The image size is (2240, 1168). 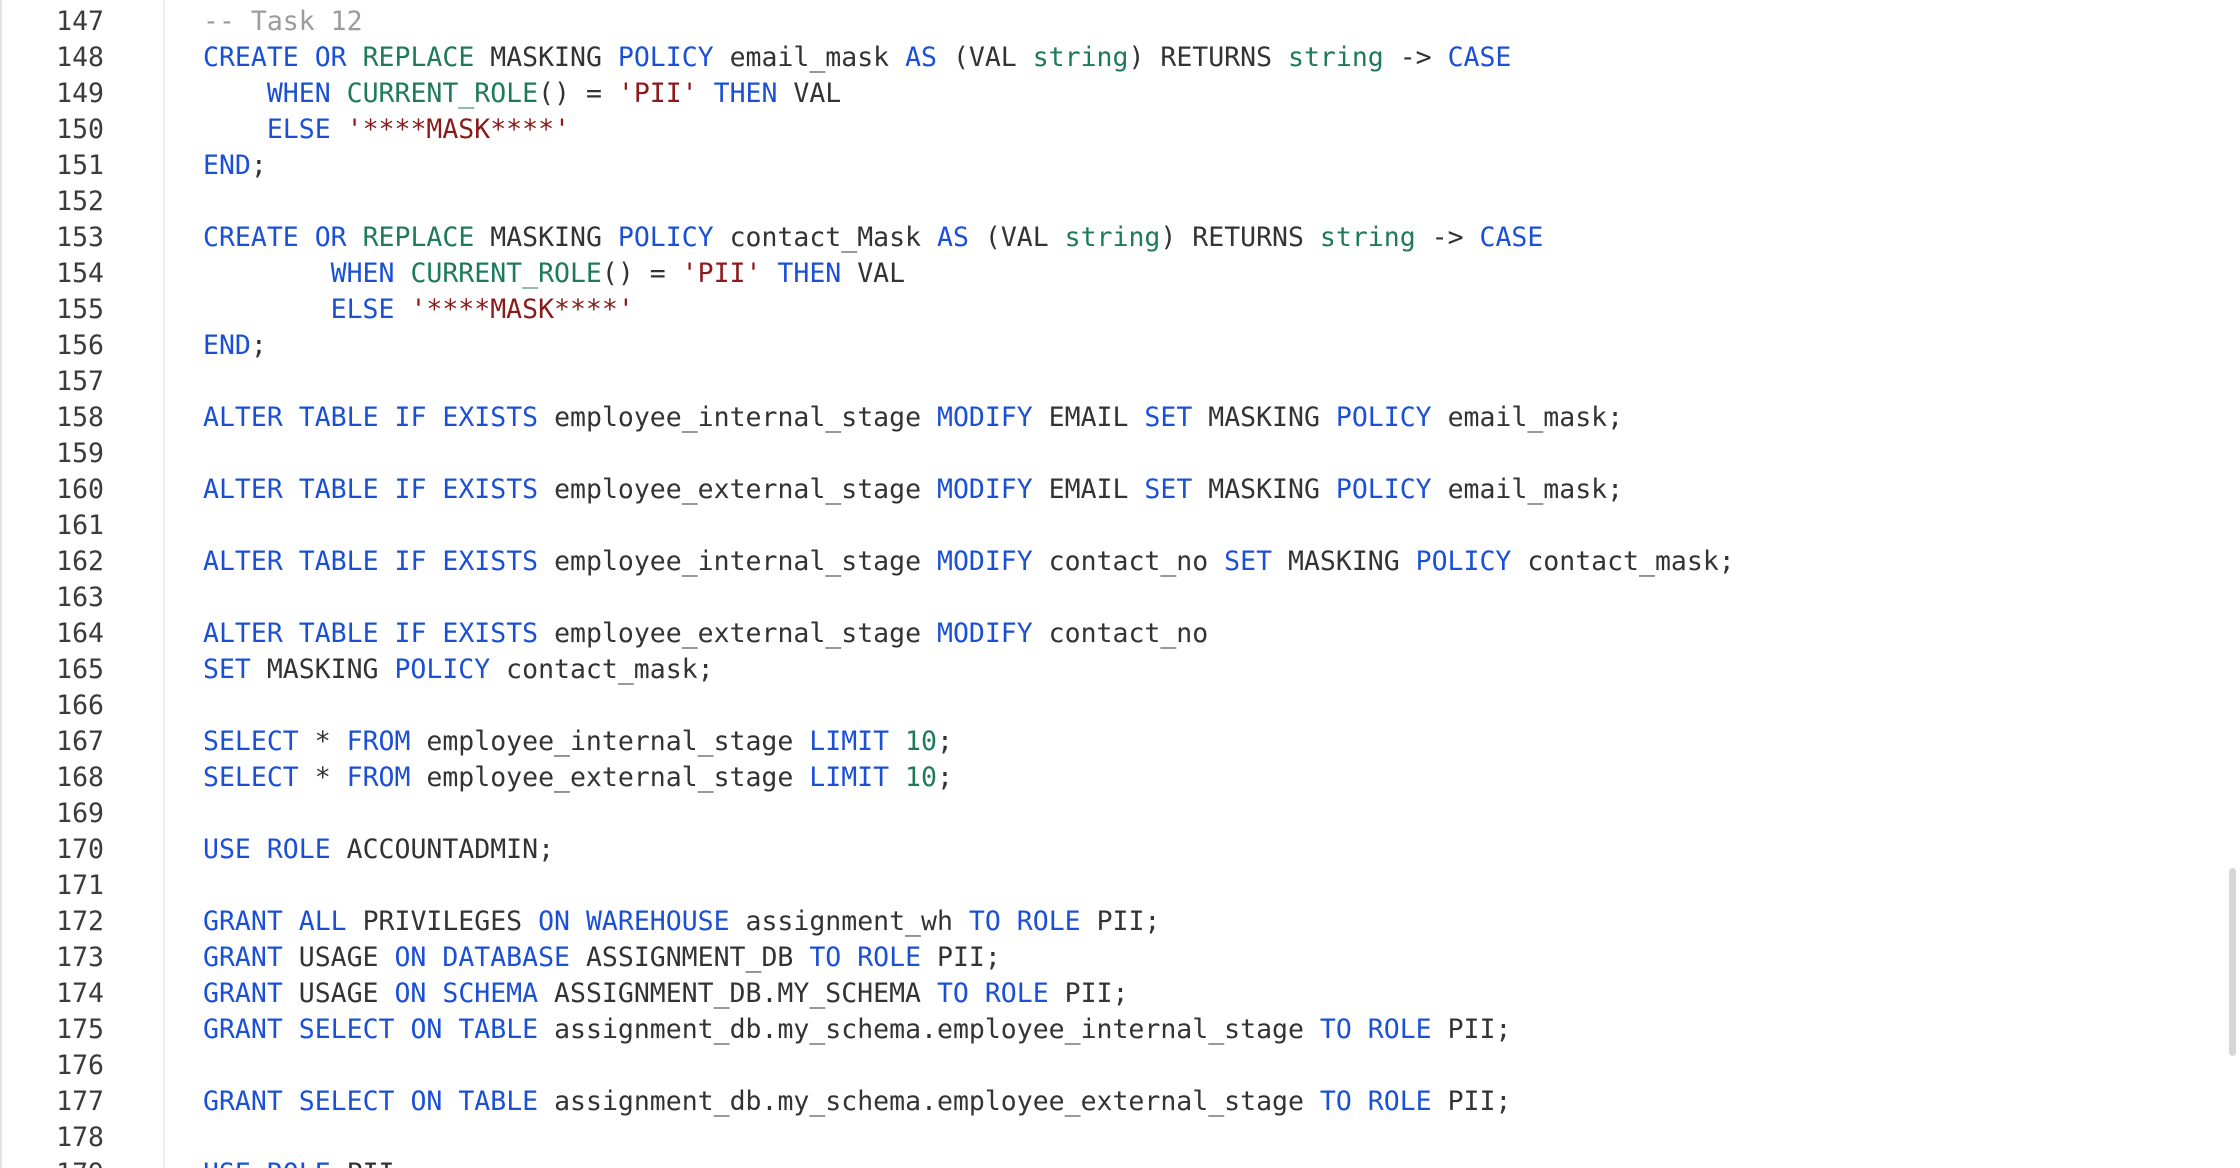 What do you see at coordinates (1120, 22) in the screenshot?
I see `code-line: 147 -- Task 12` at bounding box center [1120, 22].